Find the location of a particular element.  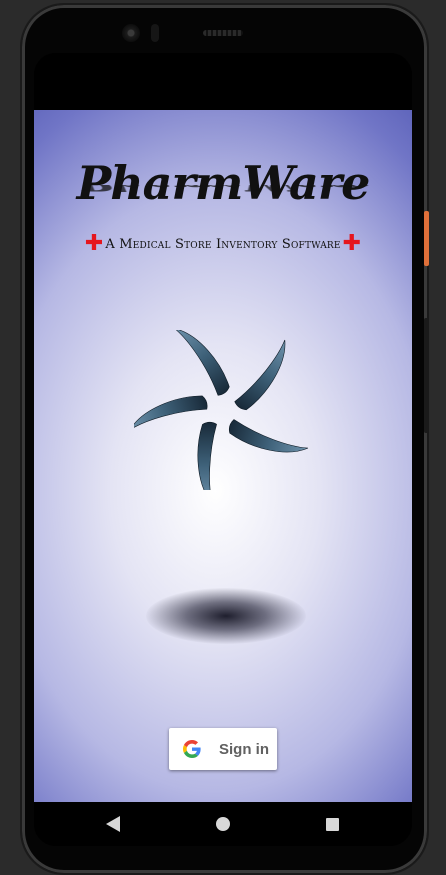

app-title: PharmWare is located at coordinates (223, 183).